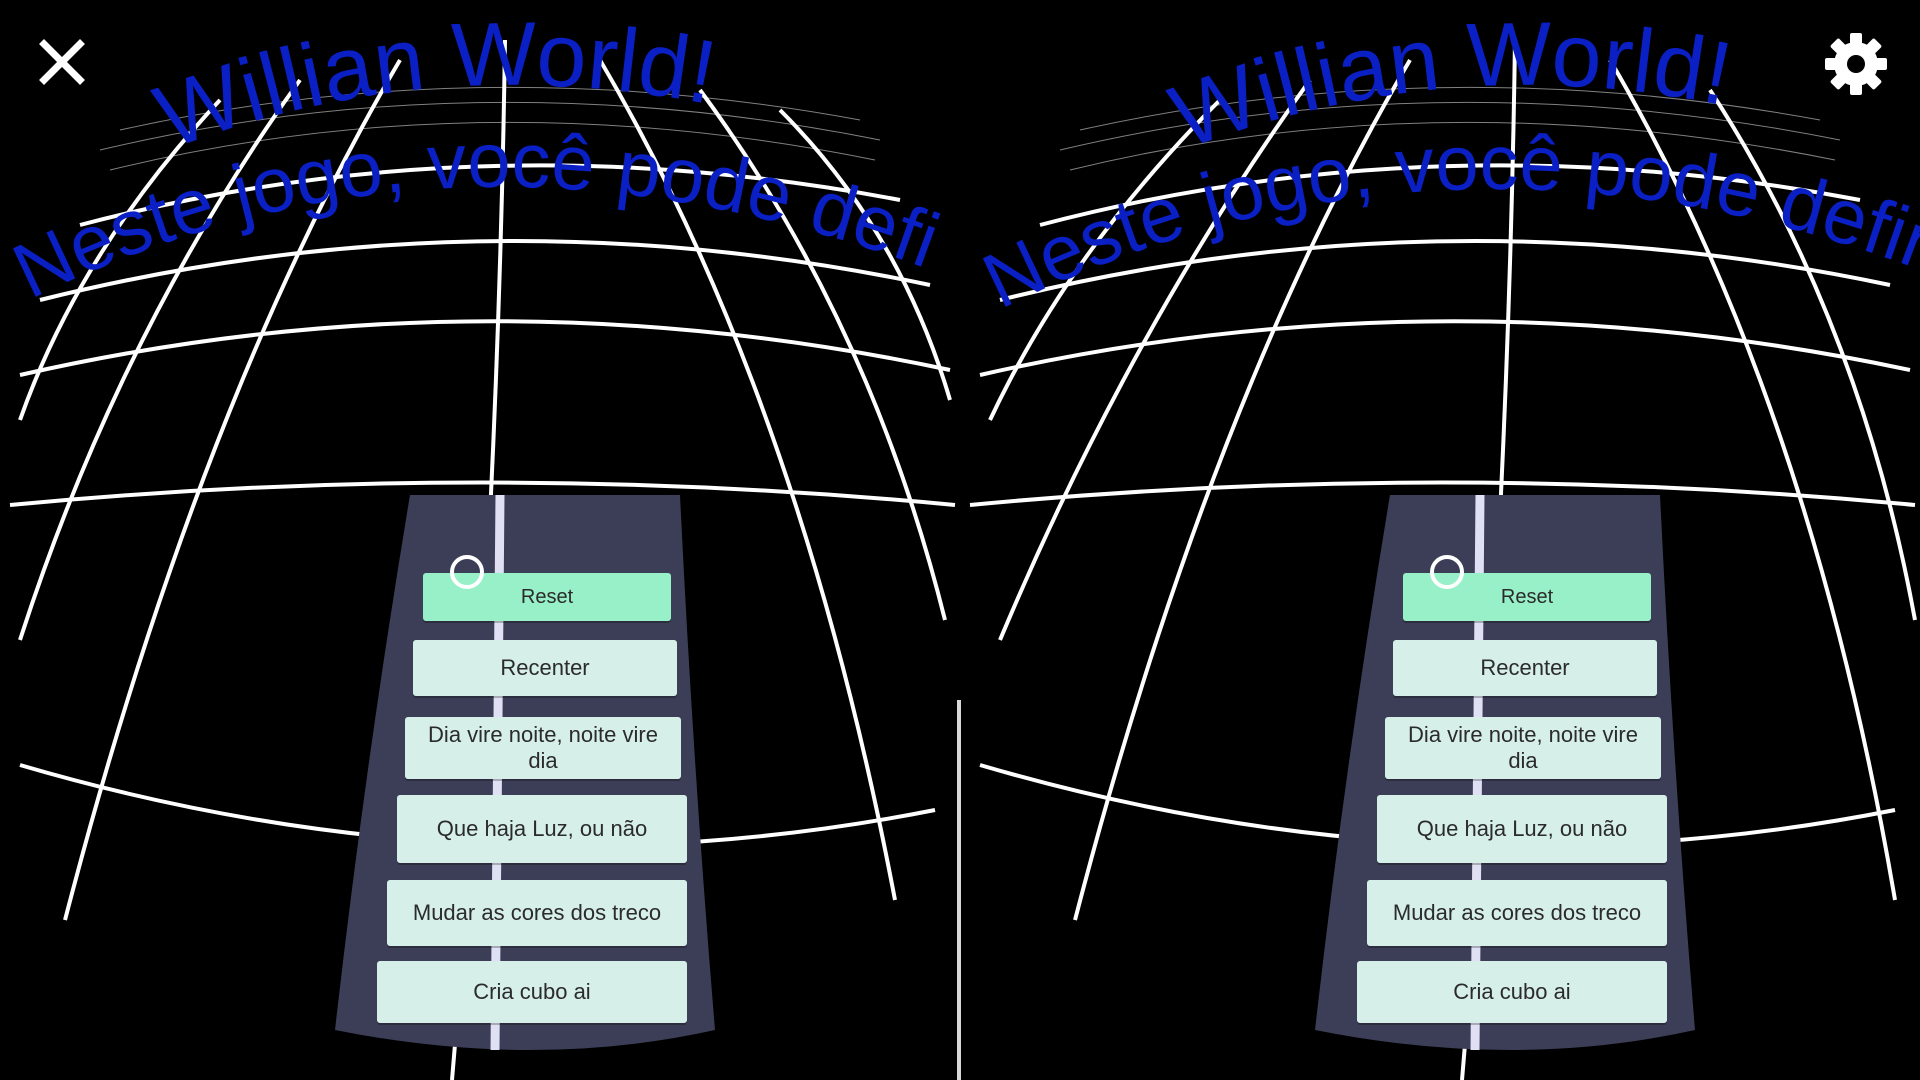  Describe the element at coordinates (537, 913) in the screenshot. I see `change-colors-button: Mudar as cores dos treco` at that location.